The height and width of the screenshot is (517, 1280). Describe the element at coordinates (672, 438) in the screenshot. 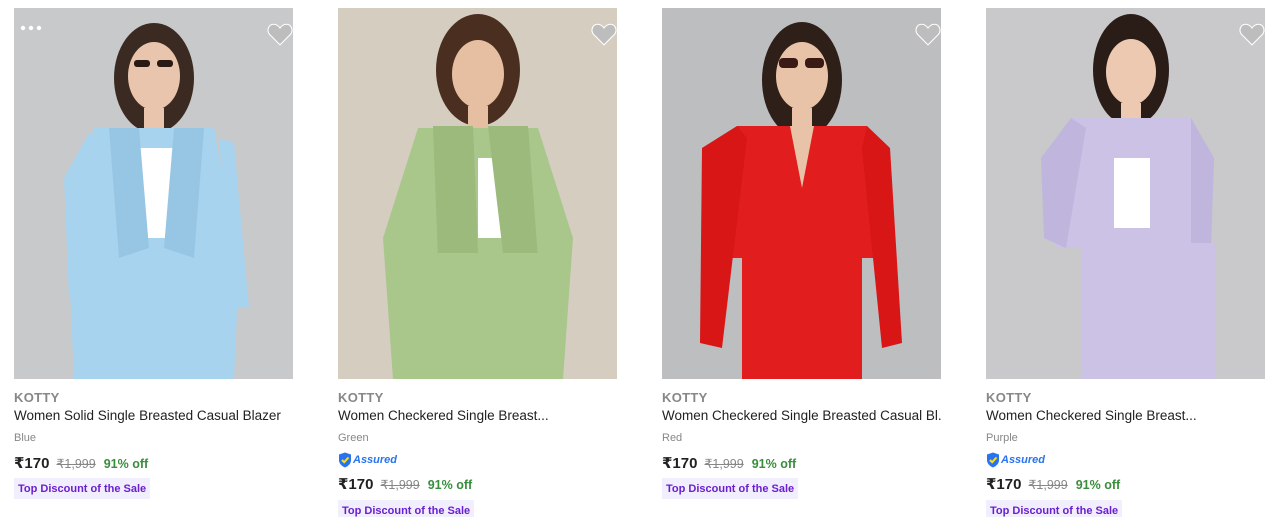

I see `product-color: Red` at that location.